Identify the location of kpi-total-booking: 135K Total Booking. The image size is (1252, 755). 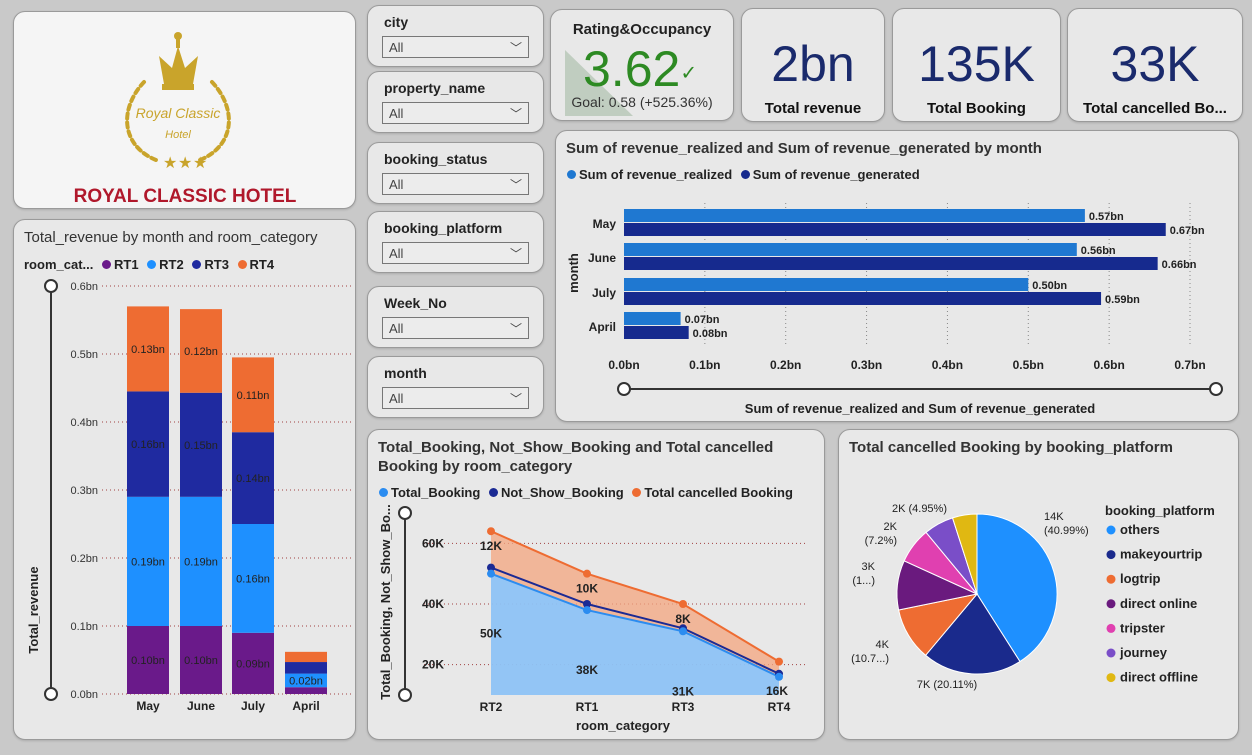
(976, 65).